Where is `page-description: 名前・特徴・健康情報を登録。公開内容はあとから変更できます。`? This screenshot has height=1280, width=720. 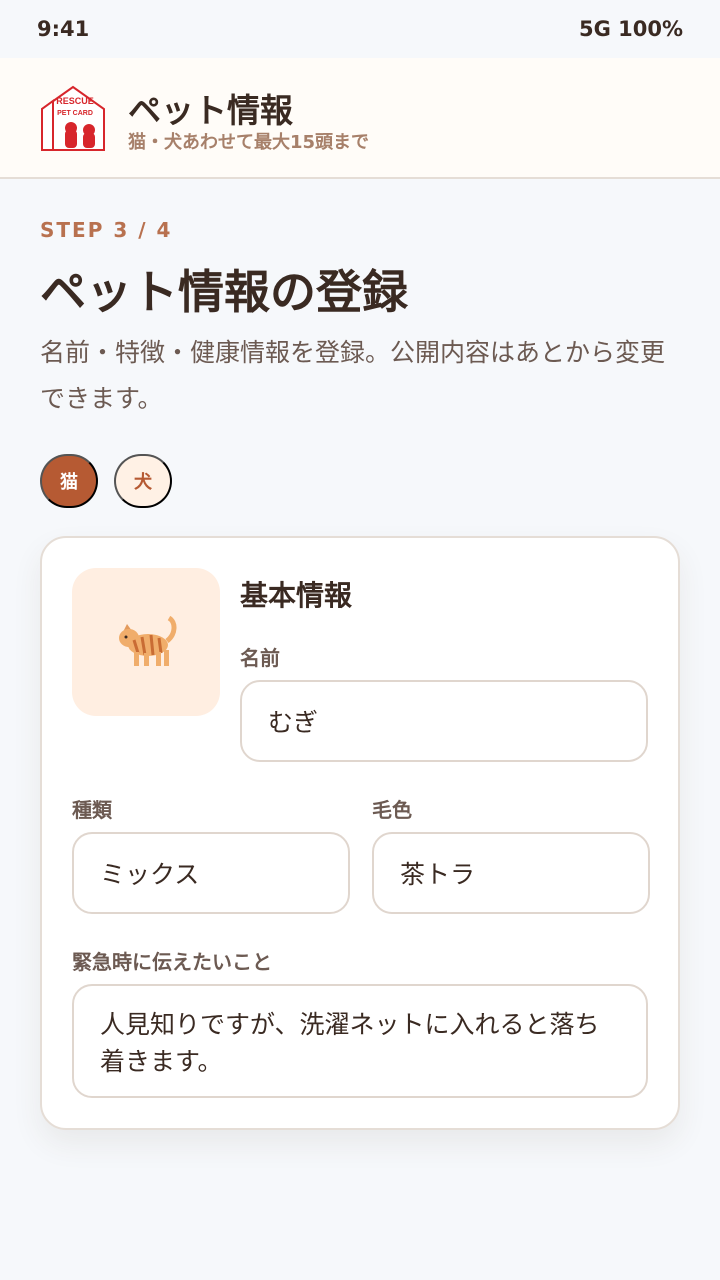 page-description: 名前・特徴・健康情報を登録。公開内容はあとから変更できます。 is located at coordinates (353, 375).